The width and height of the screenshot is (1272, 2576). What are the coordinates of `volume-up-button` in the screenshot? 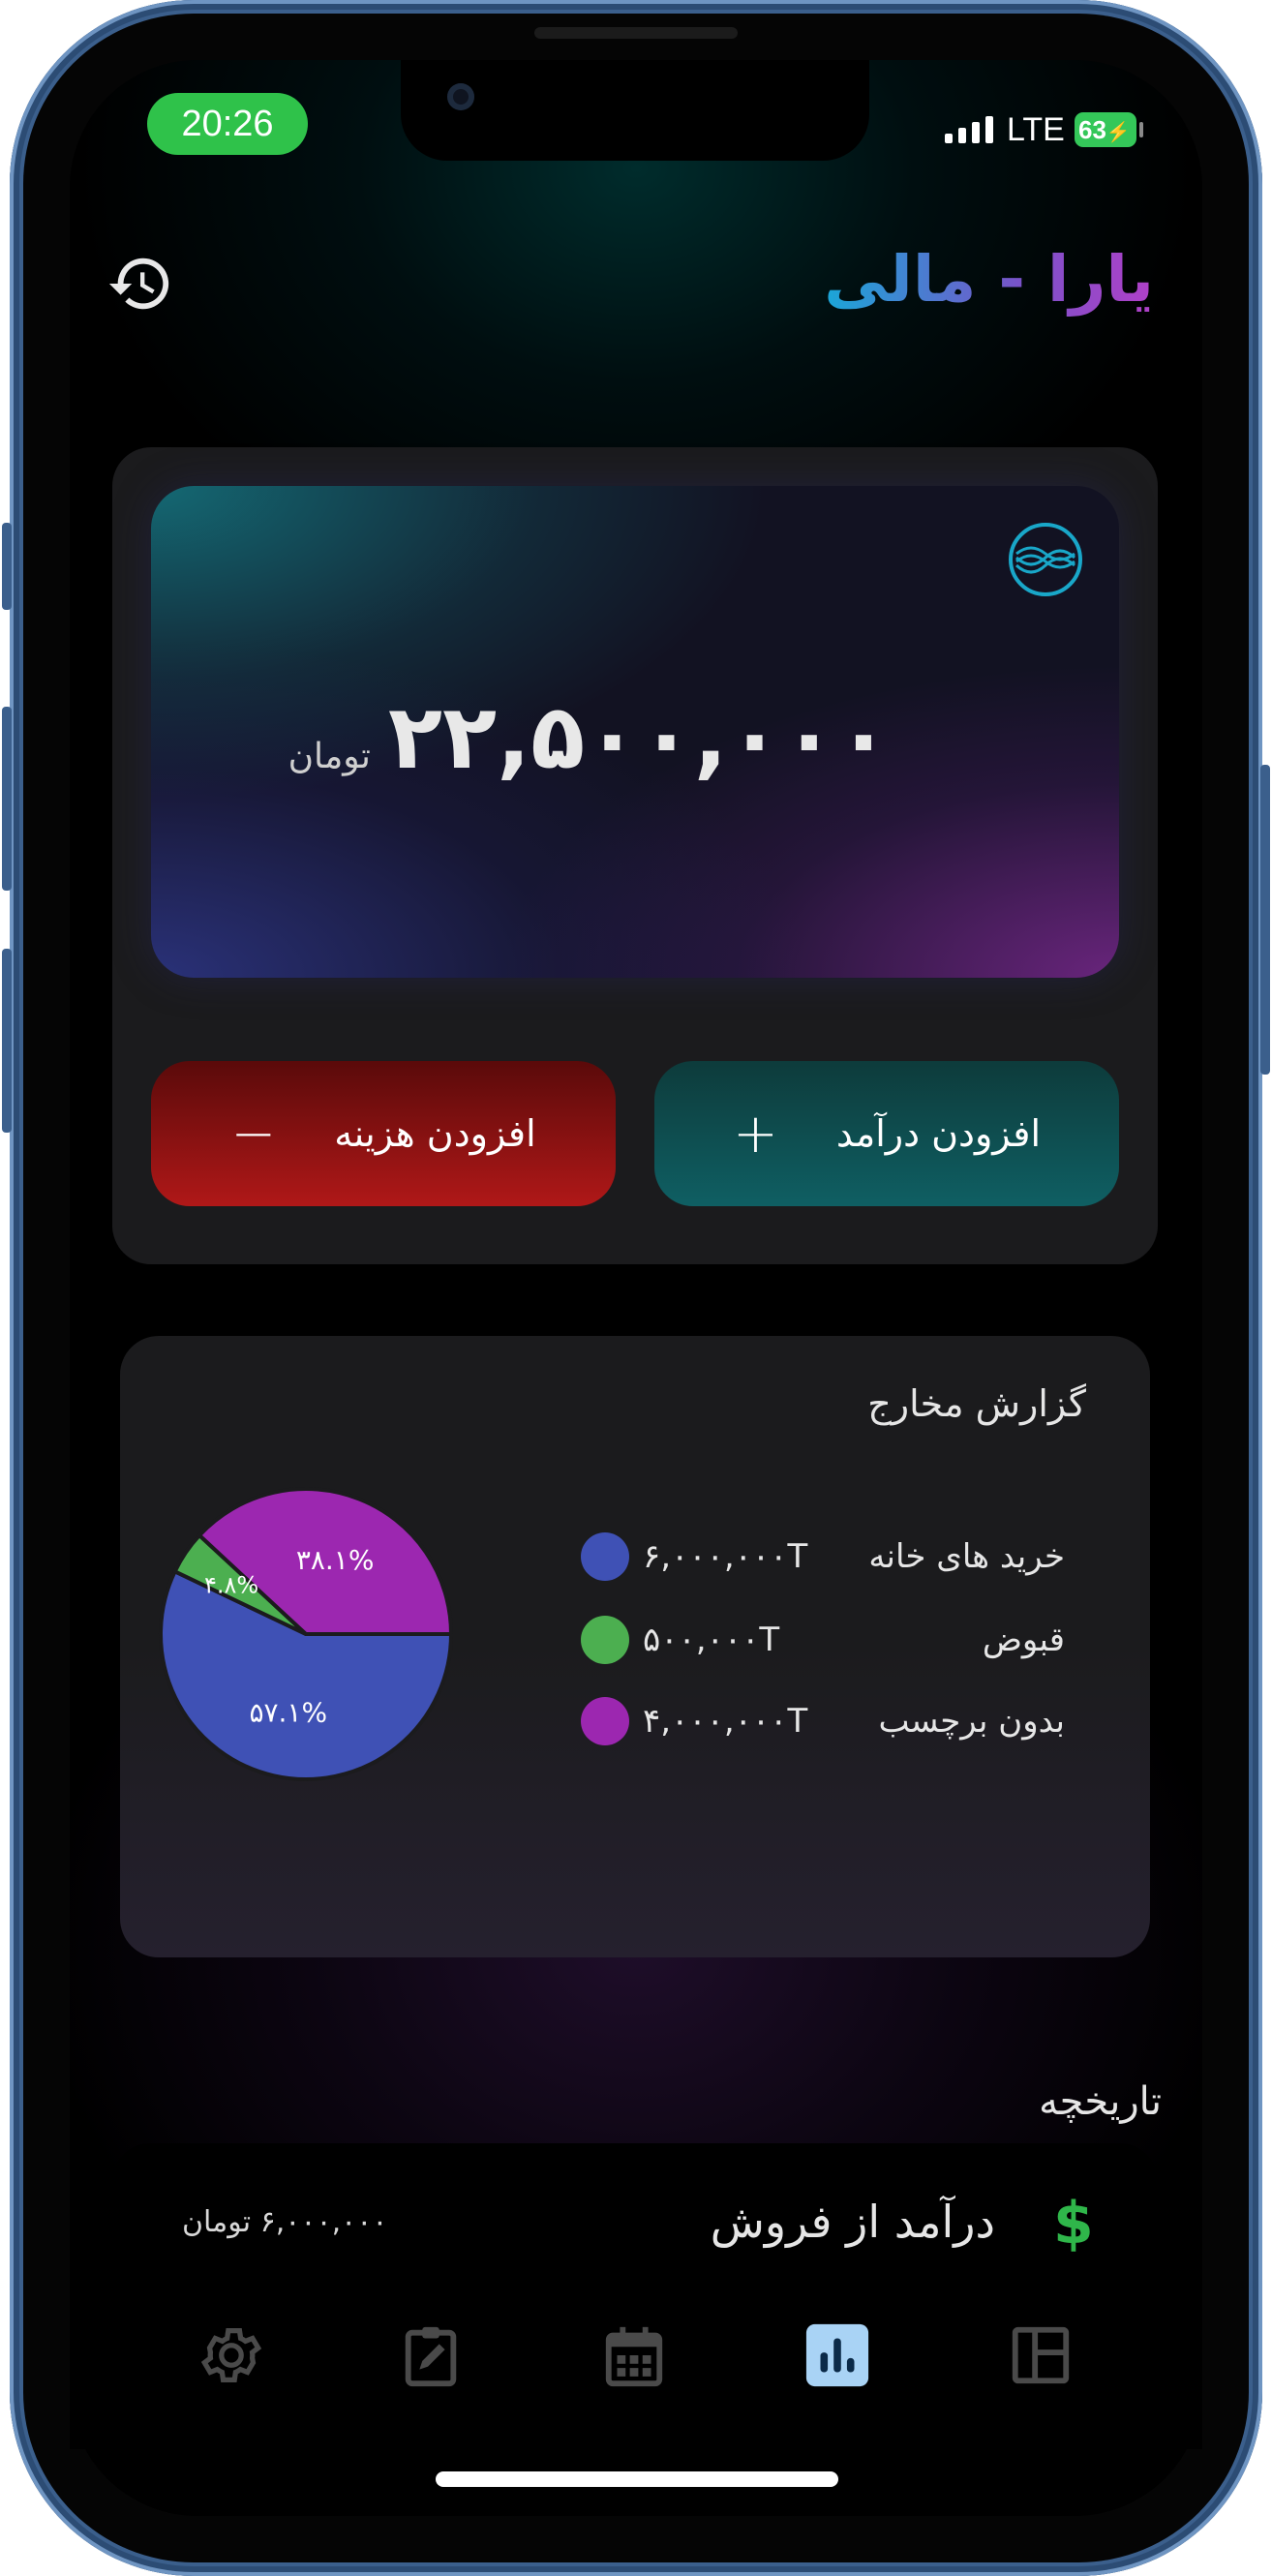 It's located at (7, 799).